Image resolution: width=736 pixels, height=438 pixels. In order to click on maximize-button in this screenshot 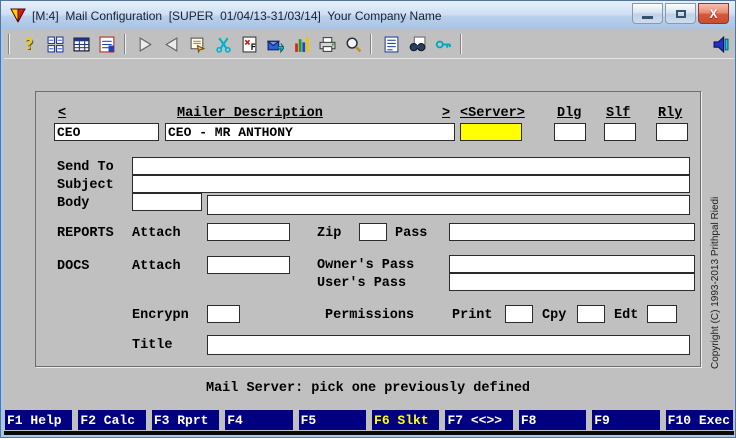, I will do `click(680, 13)`.